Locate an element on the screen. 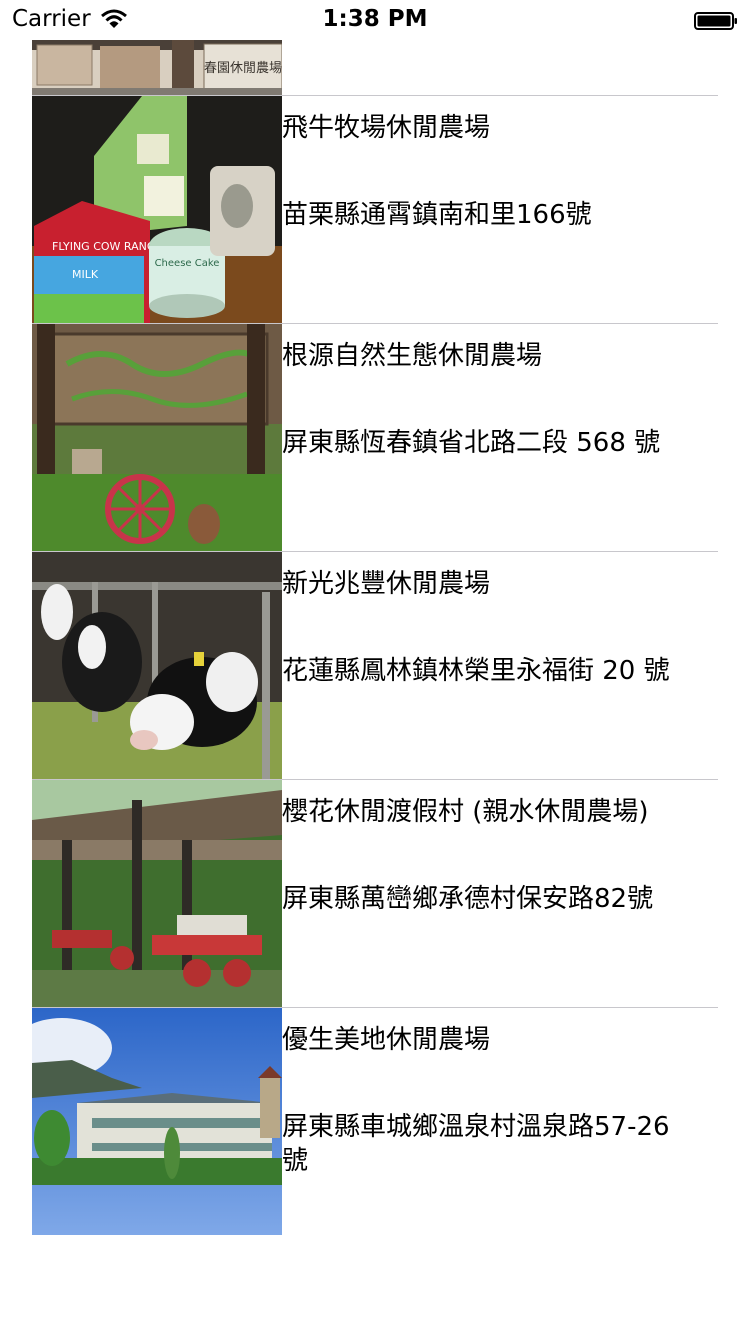 This screenshot has height=1334, width=750. box-text: FLYING COW RANCH is located at coordinates (107, 246).